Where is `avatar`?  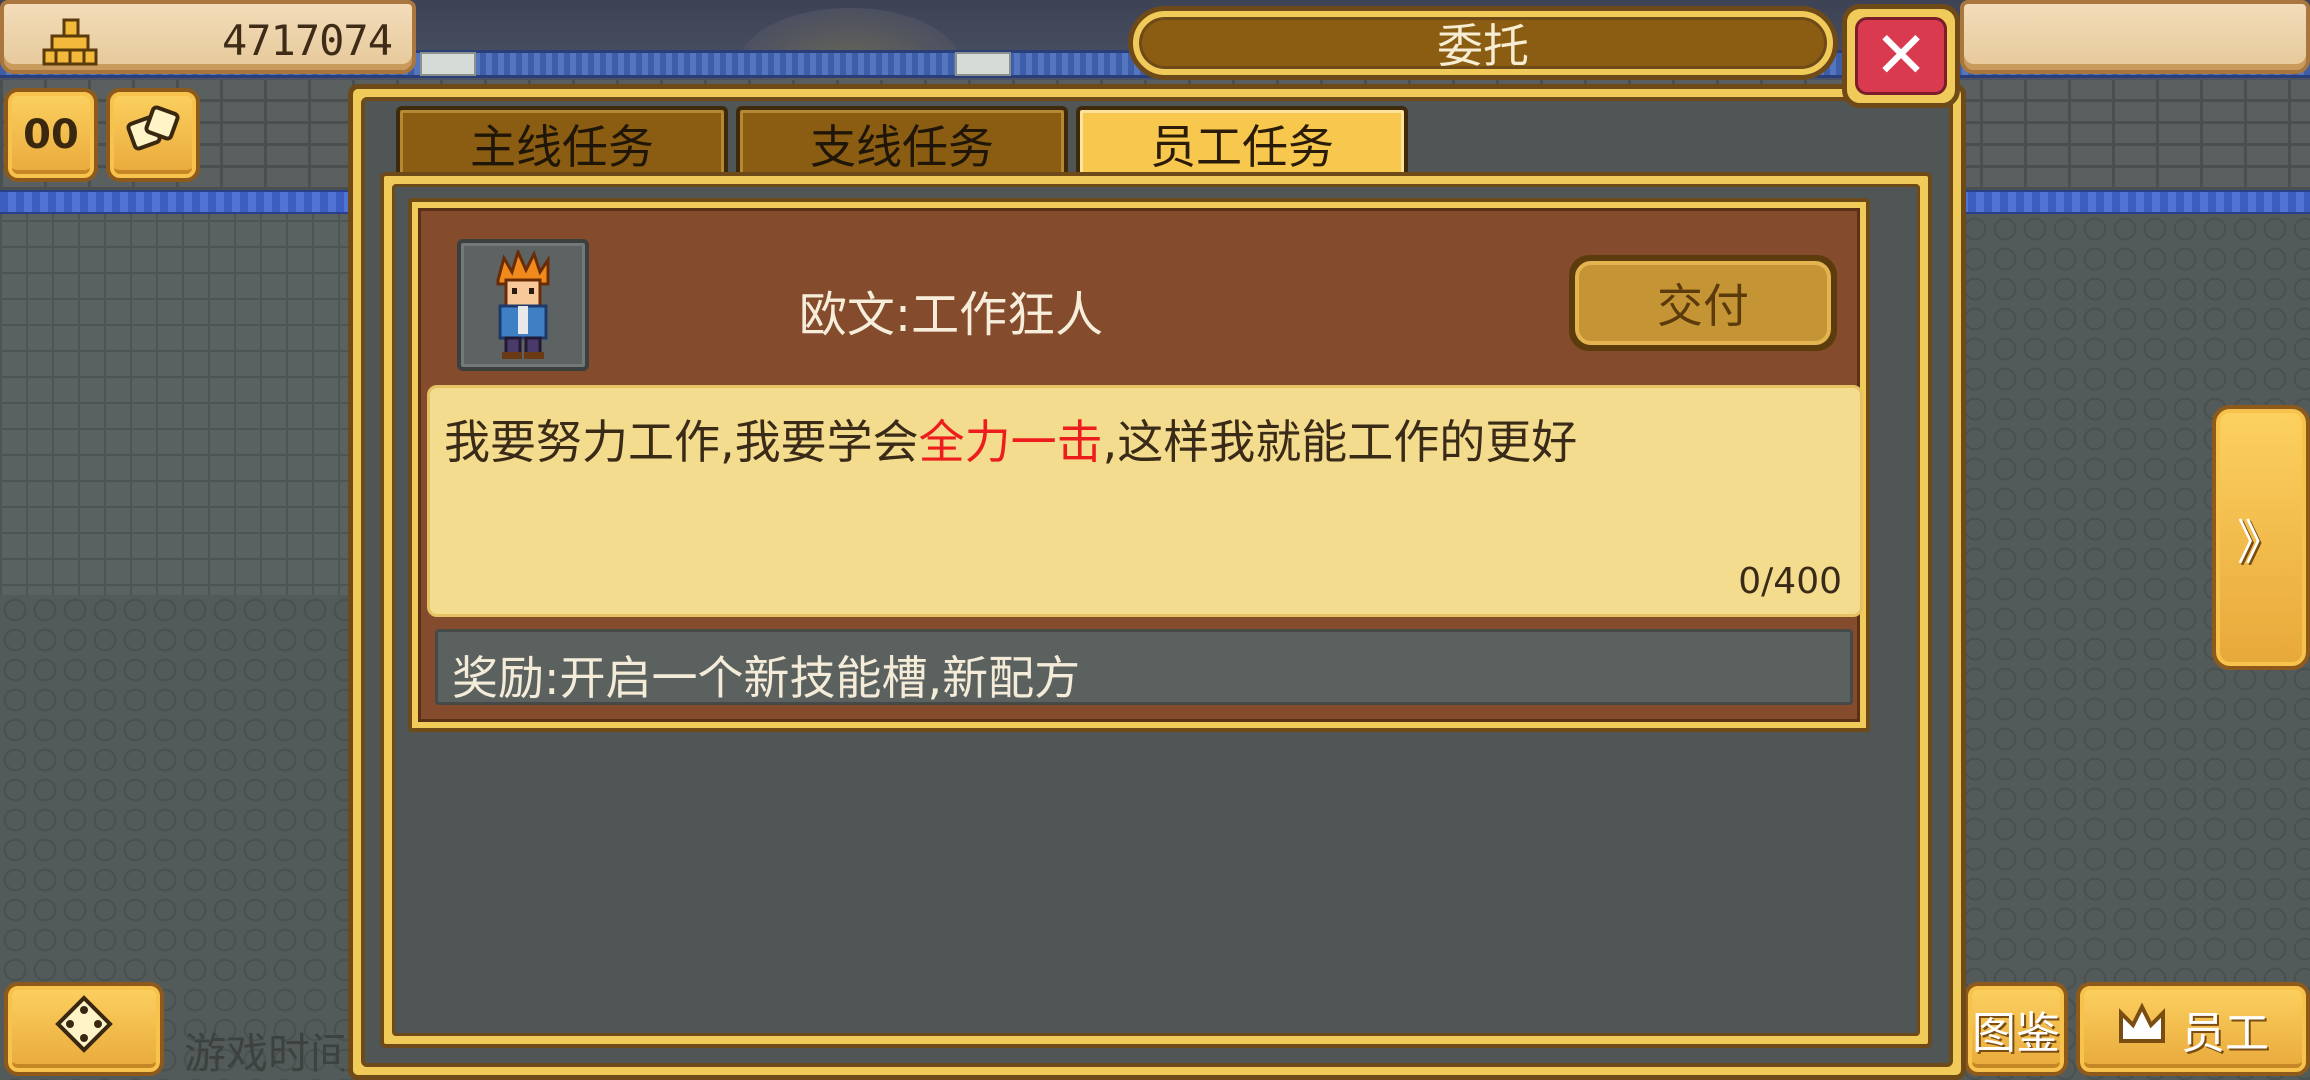
avatar is located at coordinates (523, 305).